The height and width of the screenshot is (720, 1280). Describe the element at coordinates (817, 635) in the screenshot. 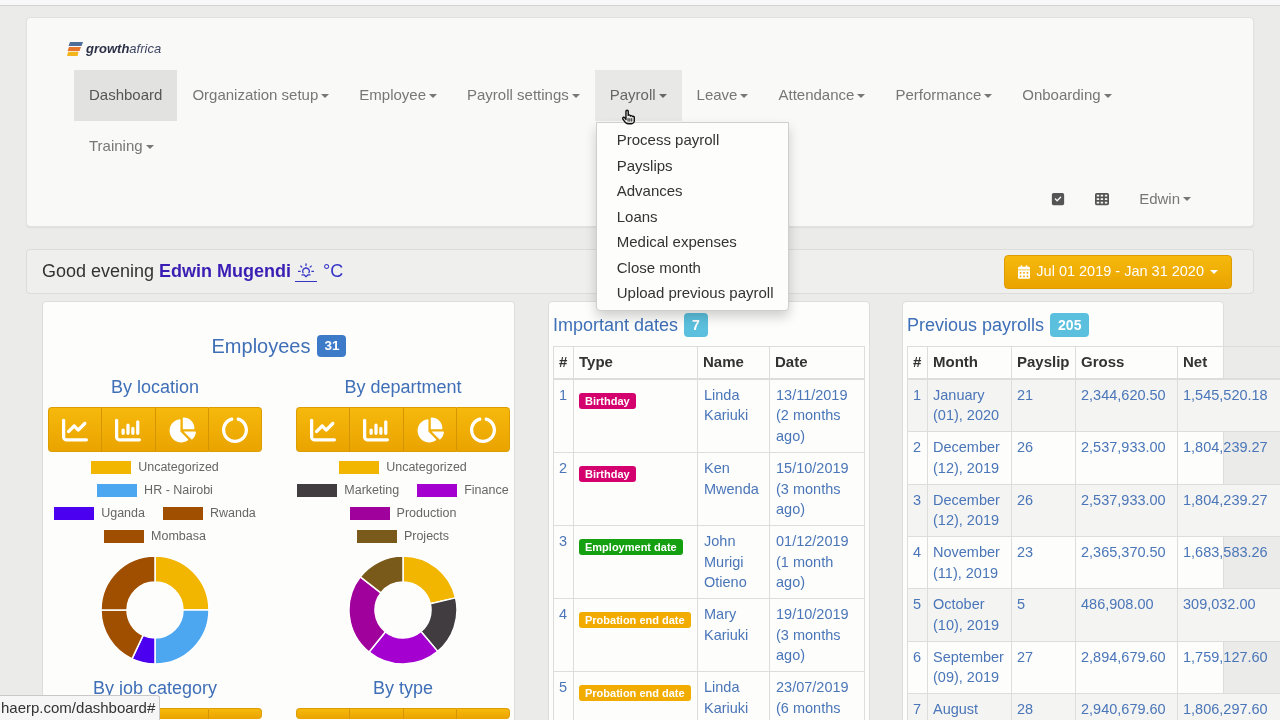

I see `table-cell: 19/10/2019 (3 months ago)` at that location.